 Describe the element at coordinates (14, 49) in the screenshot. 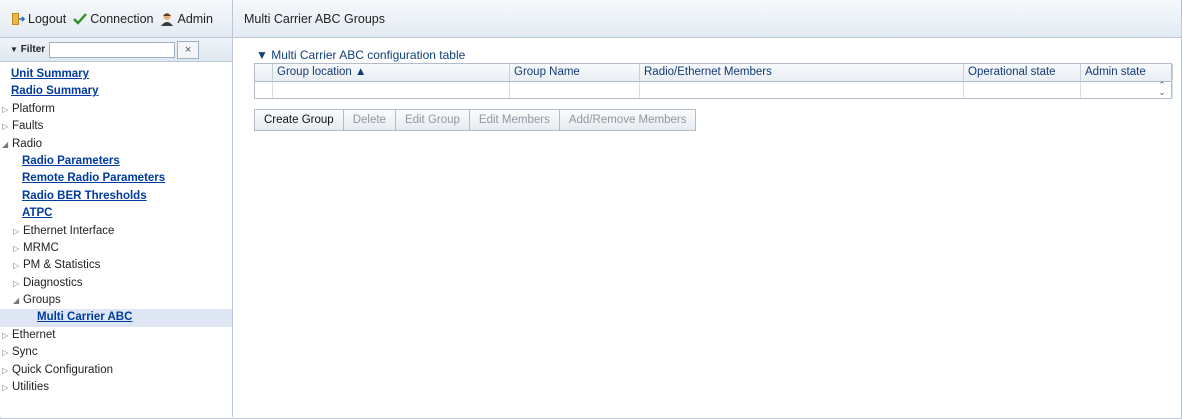

I see `filter-arrow-icon: ▼` at that location.